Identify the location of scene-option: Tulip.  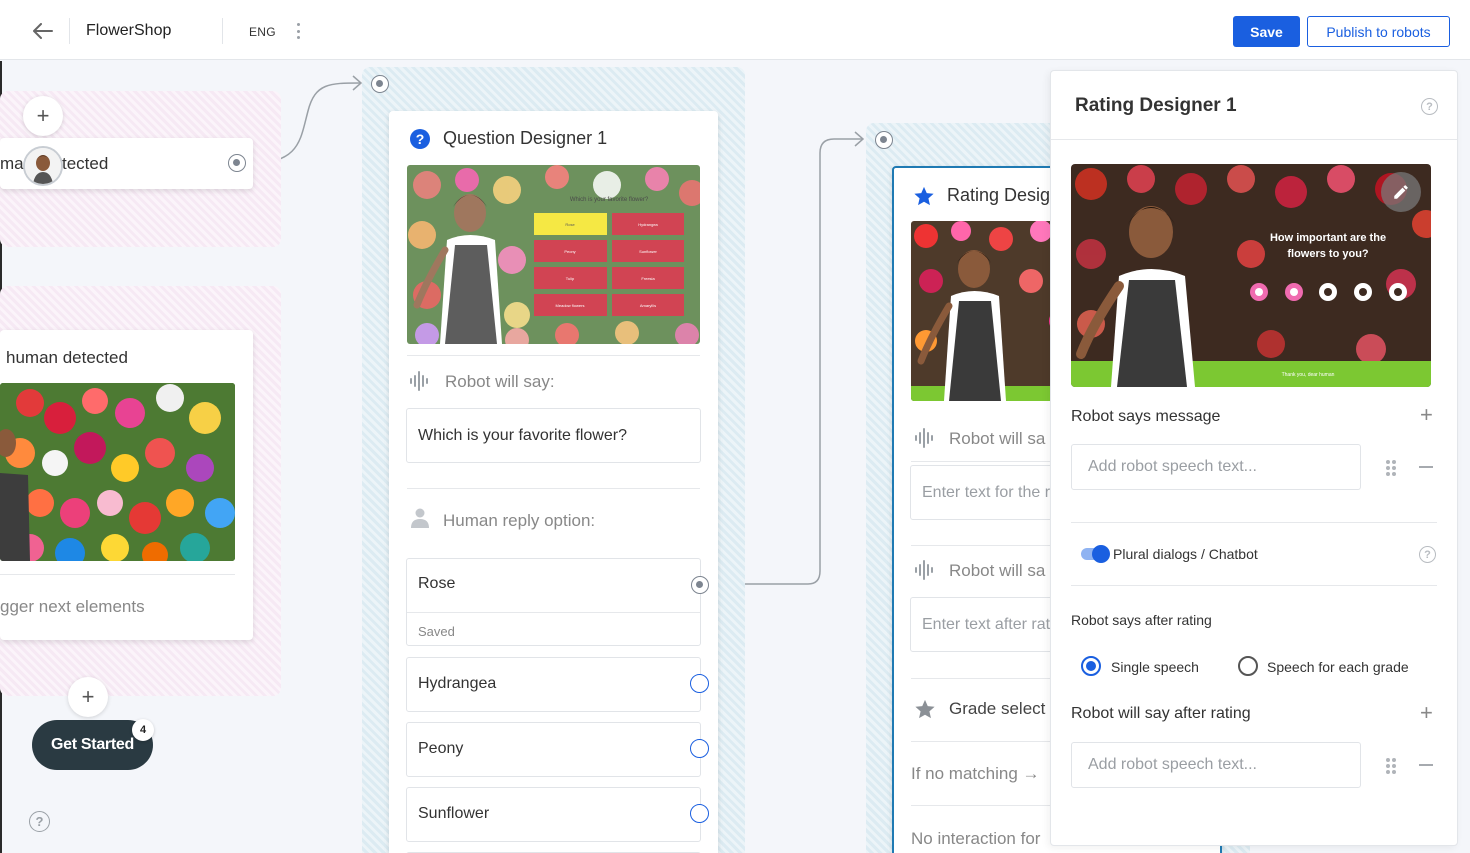
(570, 278).